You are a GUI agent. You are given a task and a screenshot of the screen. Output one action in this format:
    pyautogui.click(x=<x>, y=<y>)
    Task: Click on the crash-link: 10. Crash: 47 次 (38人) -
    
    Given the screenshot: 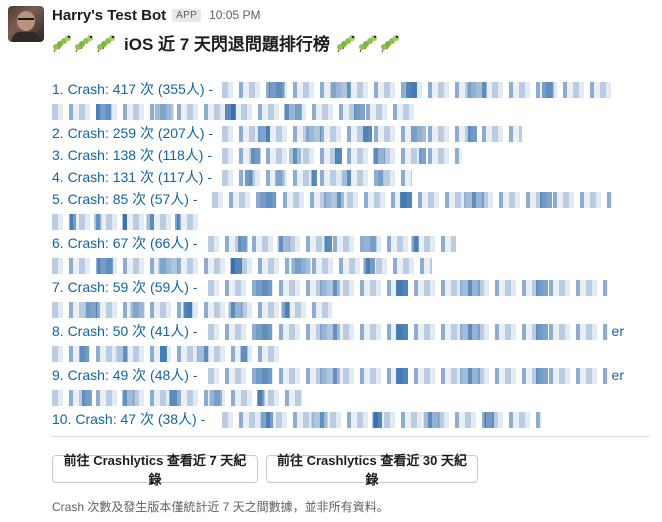 What is the action you would take?
    pyautogui.click(x=128, y=419)
    